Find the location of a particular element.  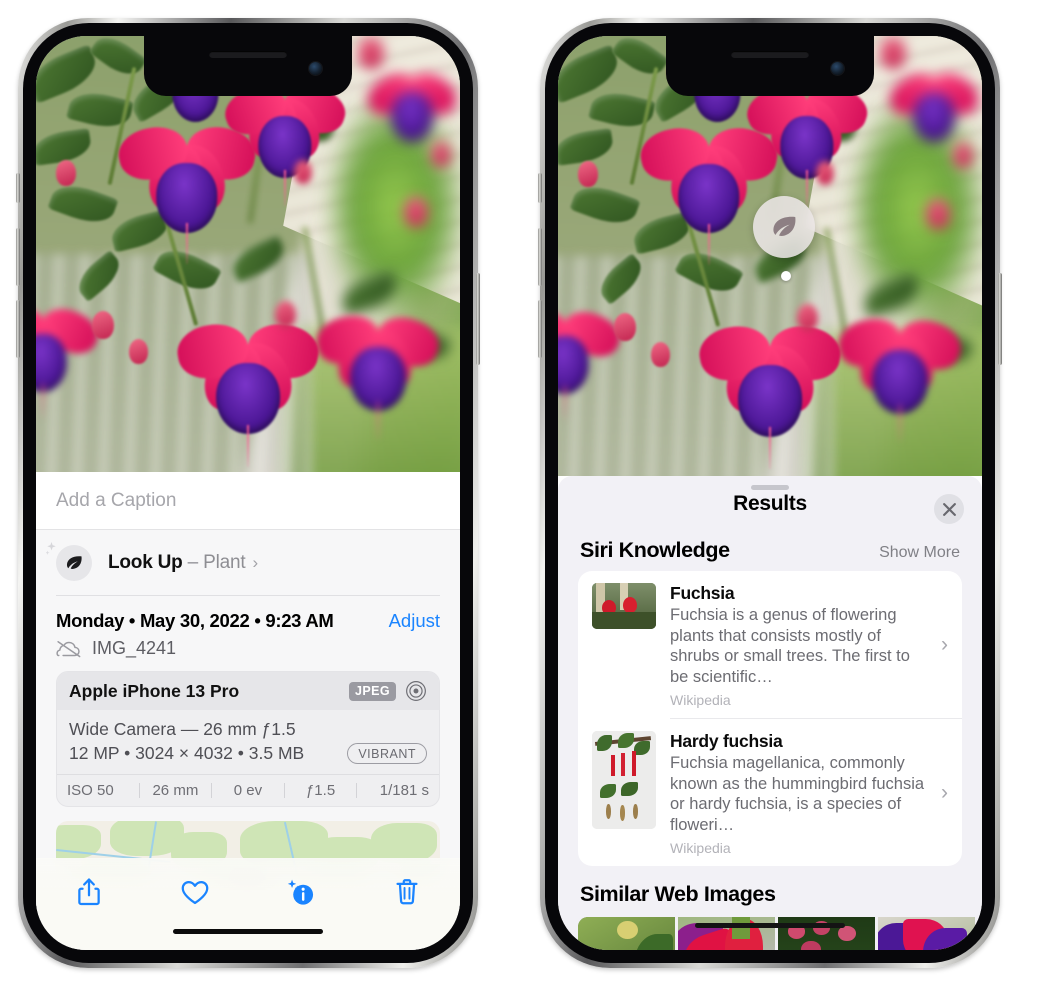

results-header: Results is located at coordinates (770, 504).